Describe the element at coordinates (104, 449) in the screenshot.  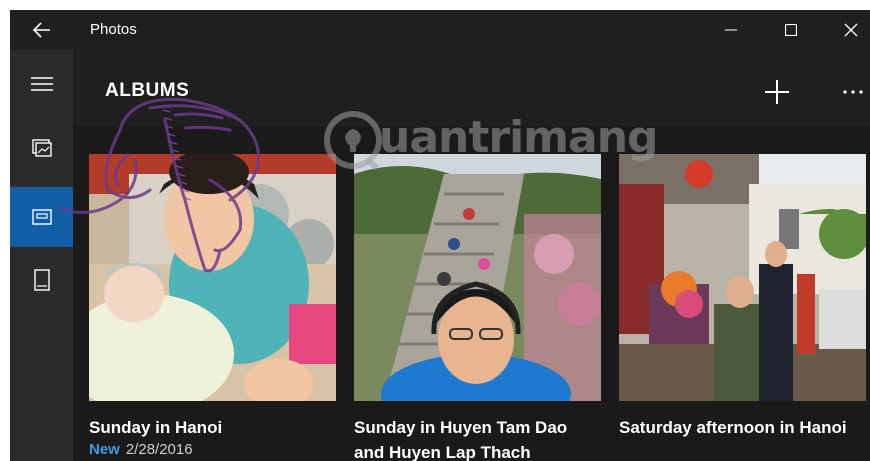
I see `new-badge: New` at that location.